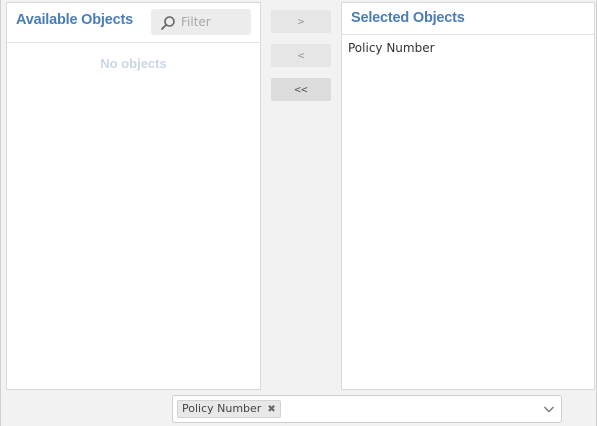  I want to click on available-objects-header: Available Objects, so click(133, 23).